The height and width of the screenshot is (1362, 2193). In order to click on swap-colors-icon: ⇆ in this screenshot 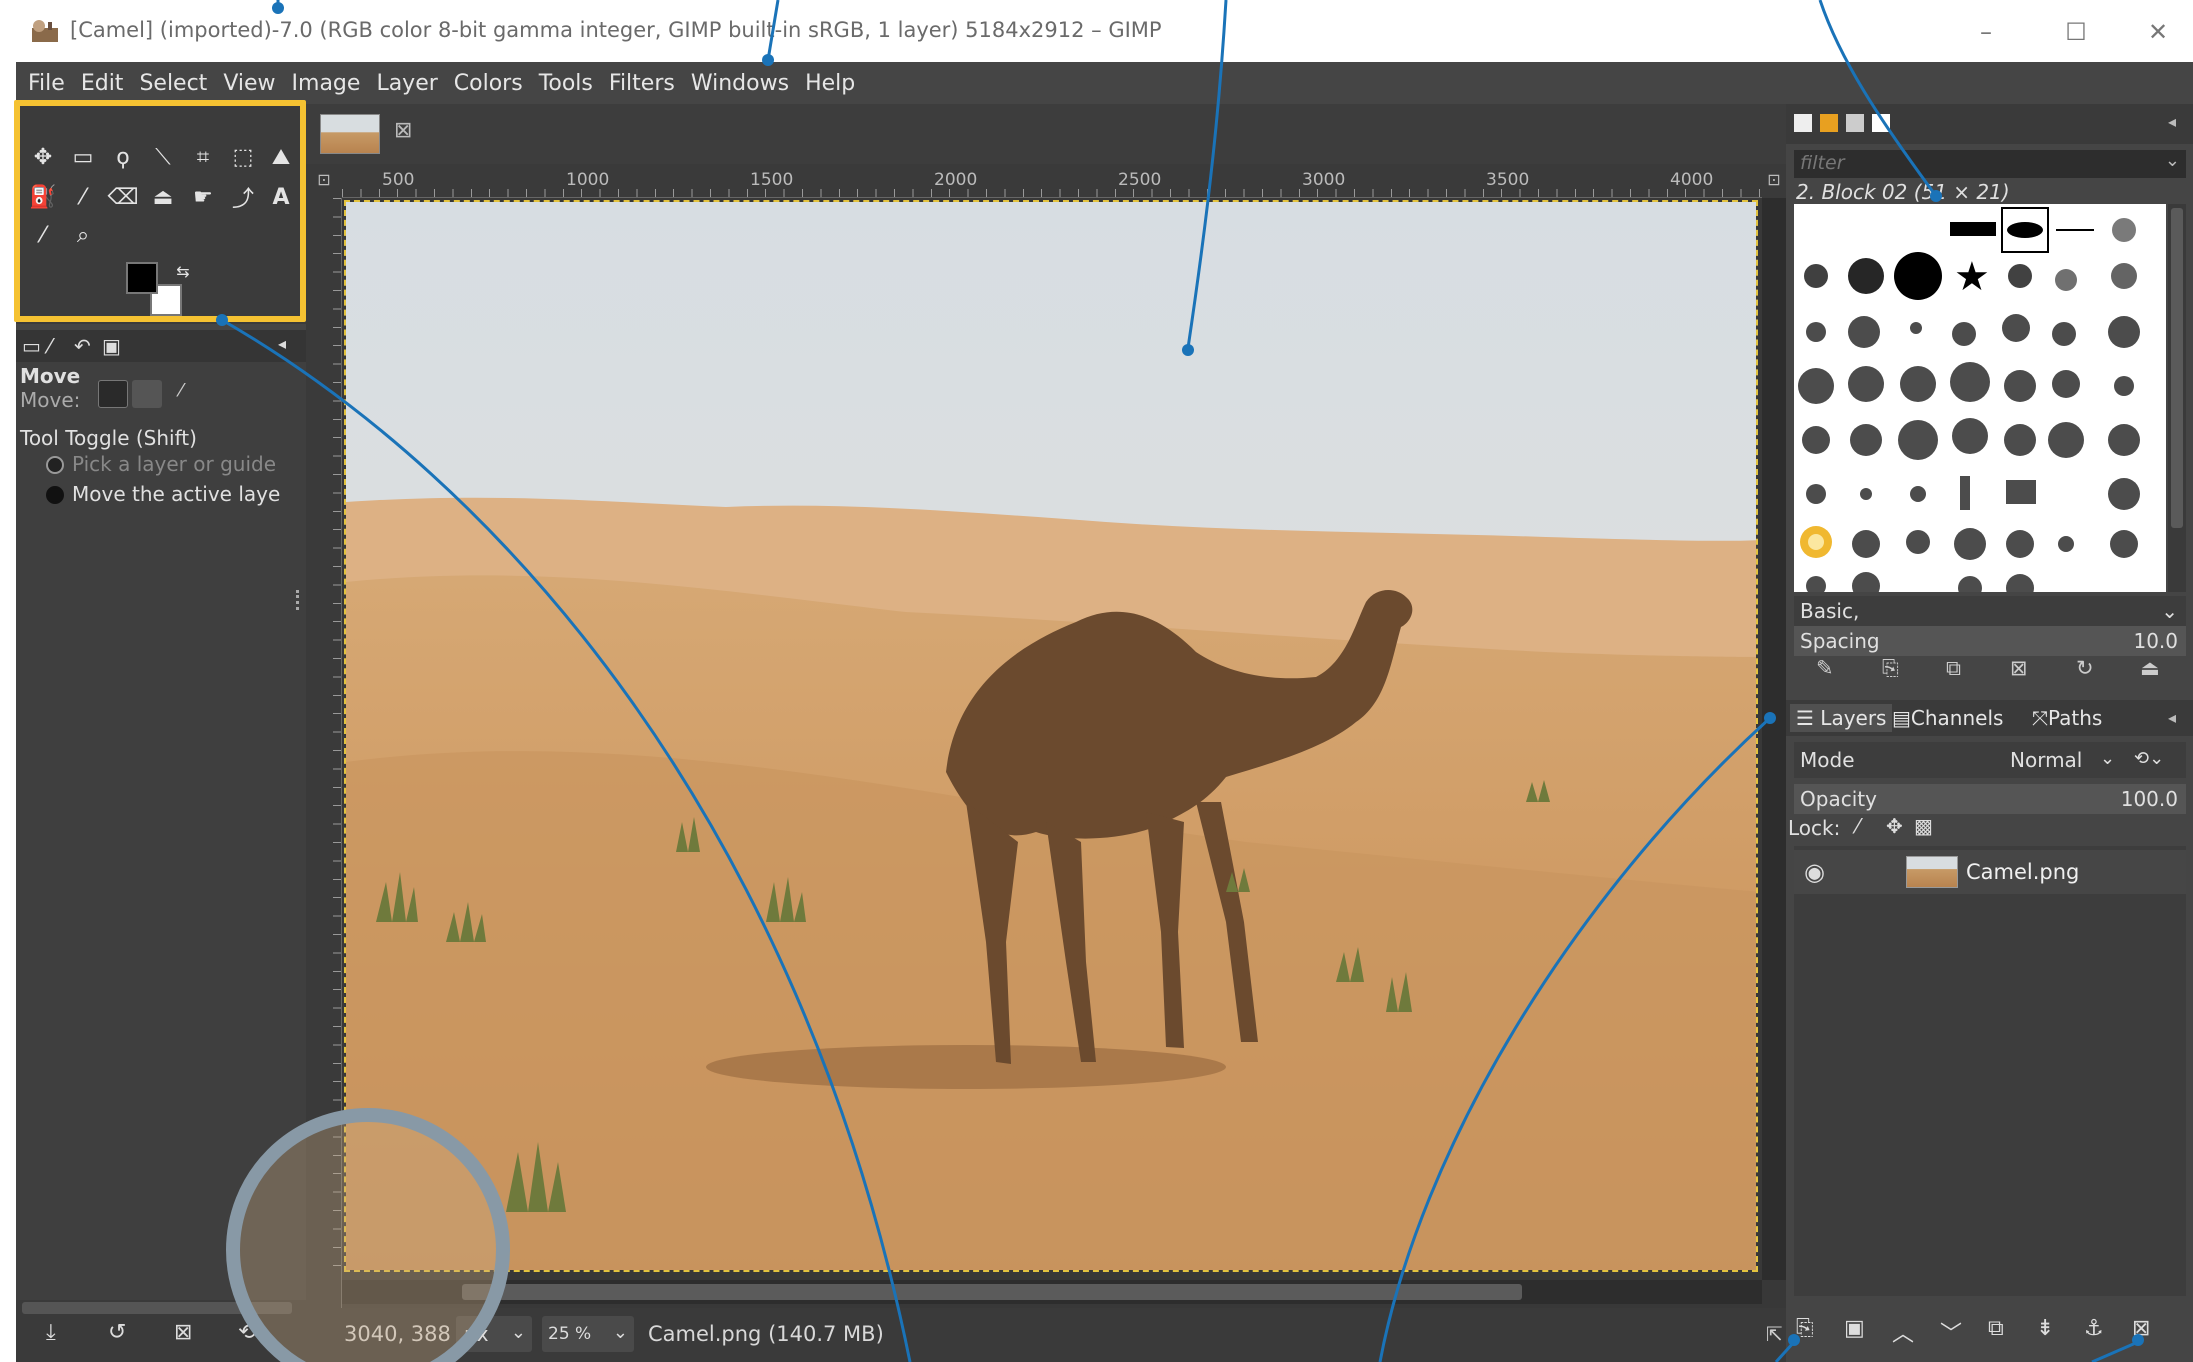, I will do `click(183, 271)`.